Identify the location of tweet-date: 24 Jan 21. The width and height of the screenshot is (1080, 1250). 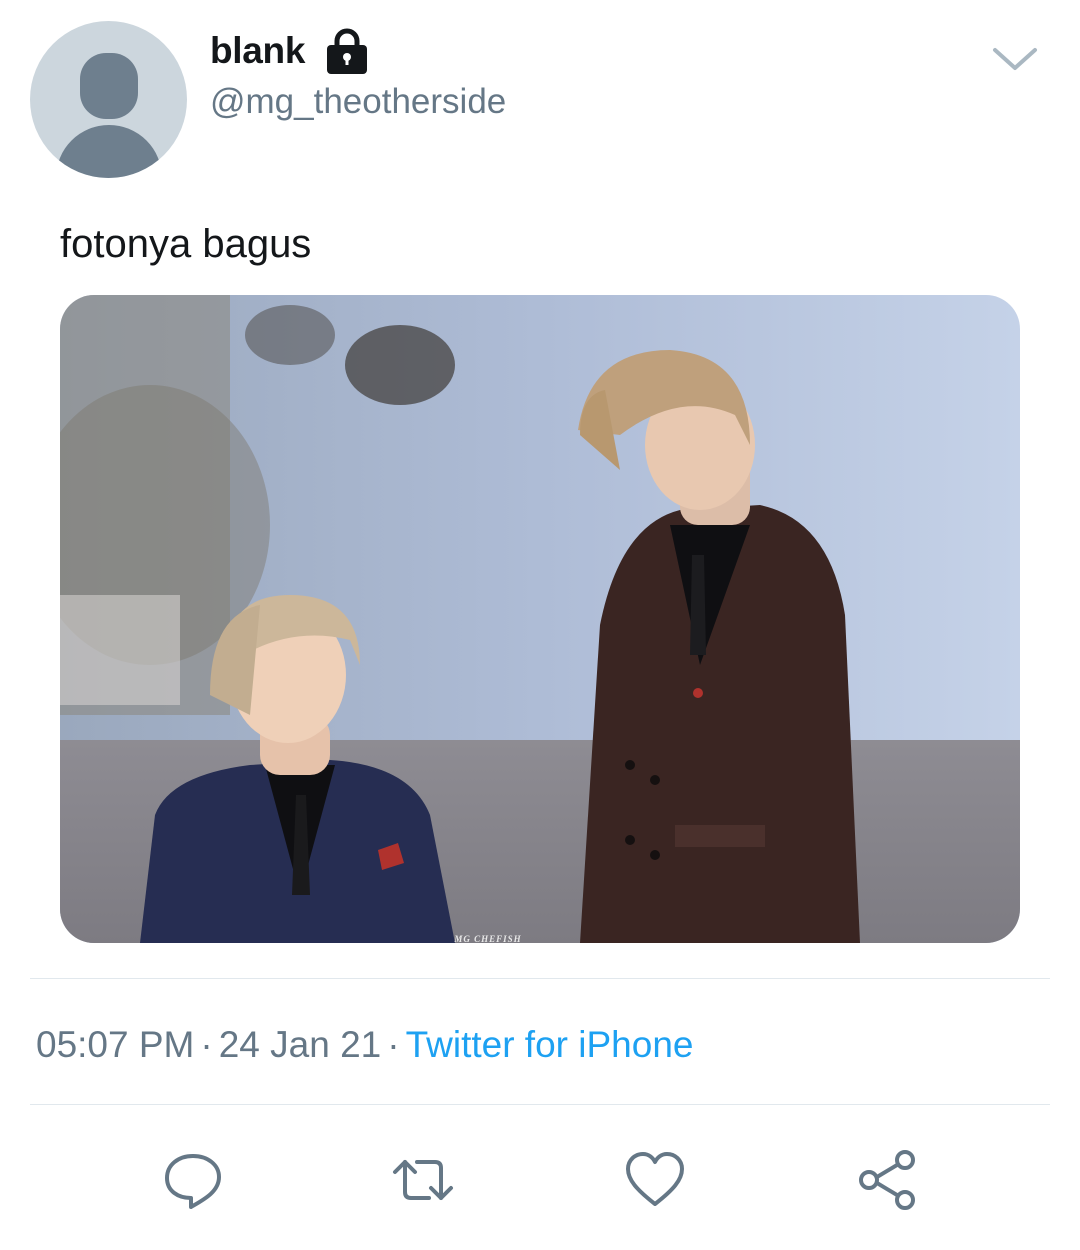
(300, 1044).